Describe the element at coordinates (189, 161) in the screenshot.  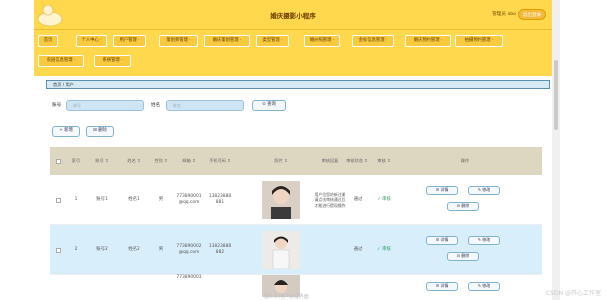
I see `header-email: 邮箱 ⇕` at that location.